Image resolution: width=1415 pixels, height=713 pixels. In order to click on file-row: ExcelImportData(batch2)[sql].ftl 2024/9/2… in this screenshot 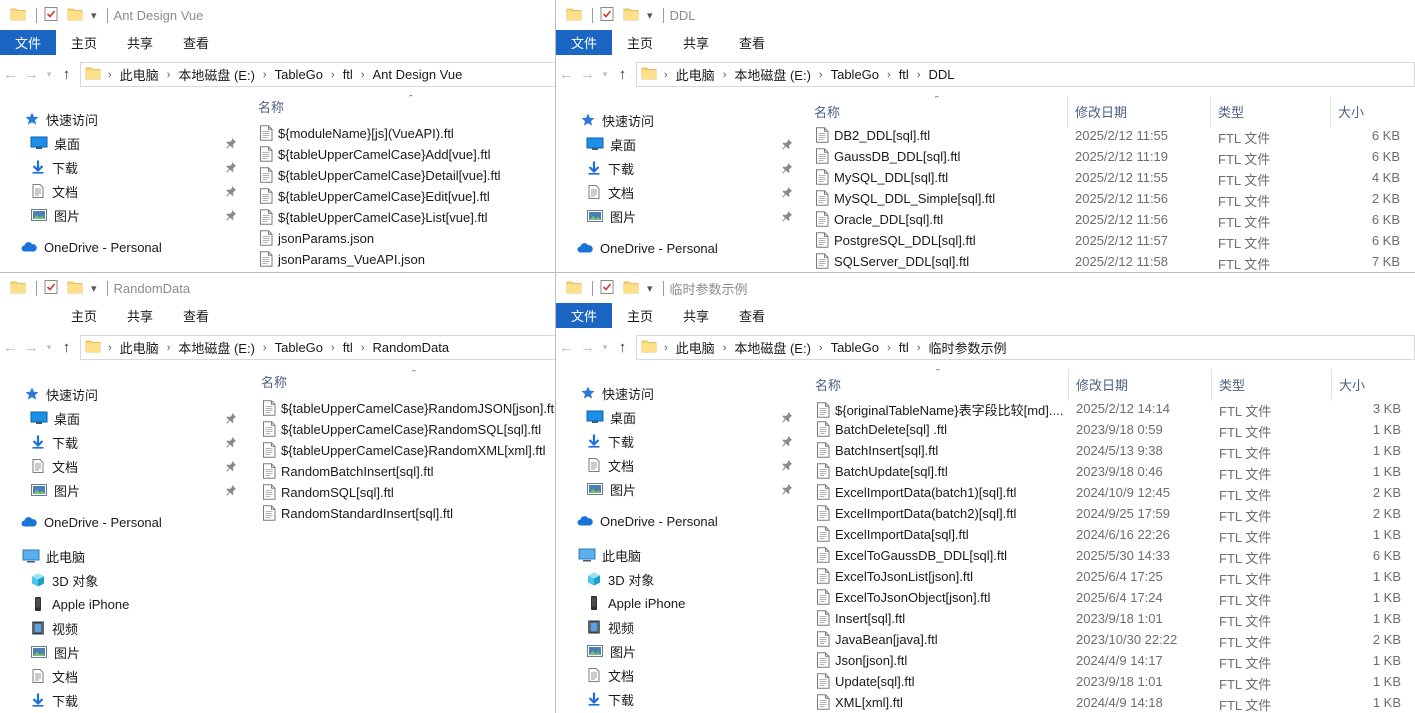, I will do `click(1106, 513)`.